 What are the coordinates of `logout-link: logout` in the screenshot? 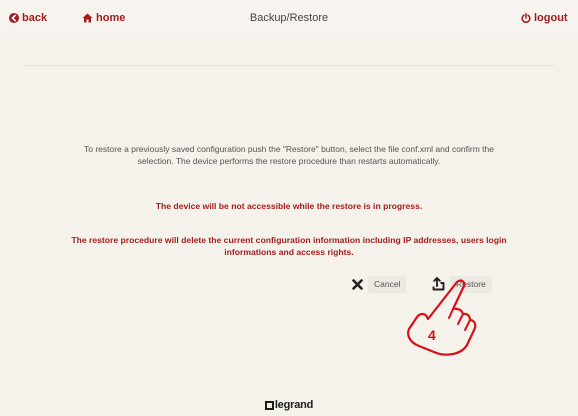 It's located at (544, 18).